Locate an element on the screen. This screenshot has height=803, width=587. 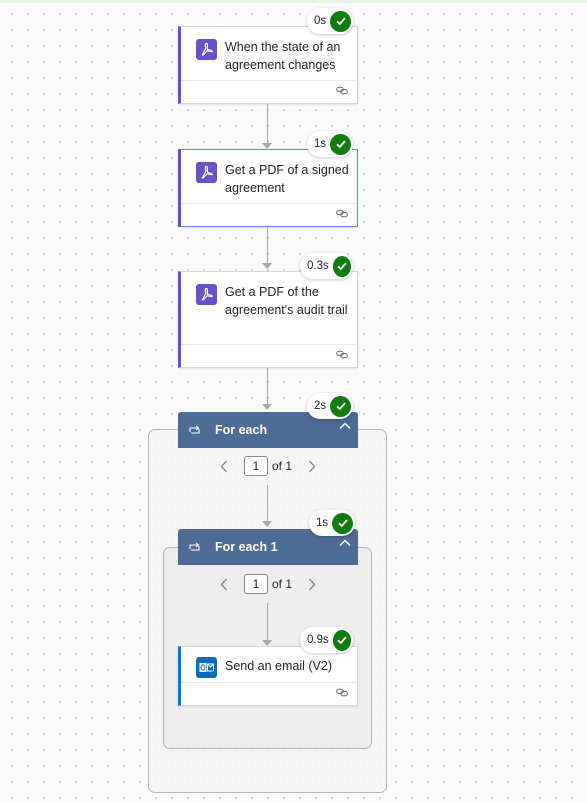
step-title: Send an email (V2) is located at coordinates (279, 666).